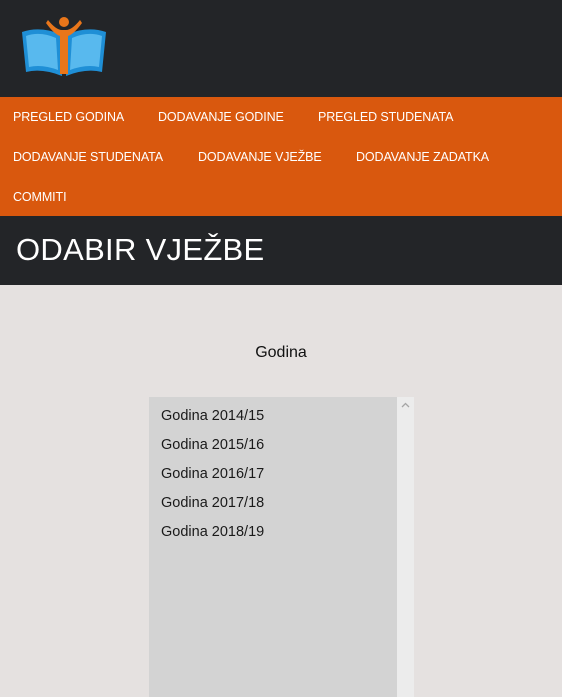  I want to click on header-bar, so click(281, 48).